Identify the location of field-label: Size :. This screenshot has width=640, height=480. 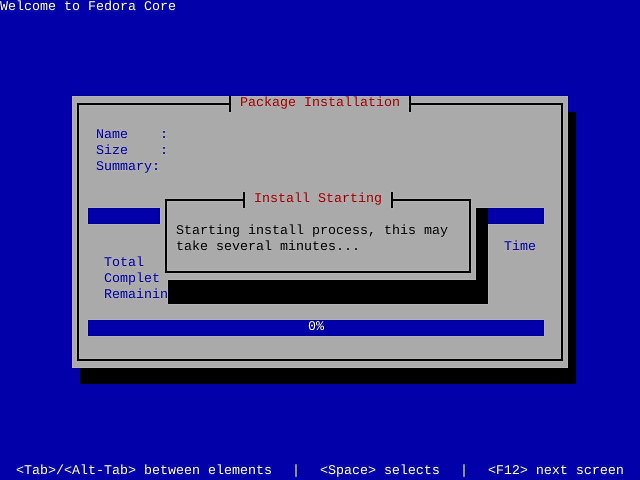
(132, 152).